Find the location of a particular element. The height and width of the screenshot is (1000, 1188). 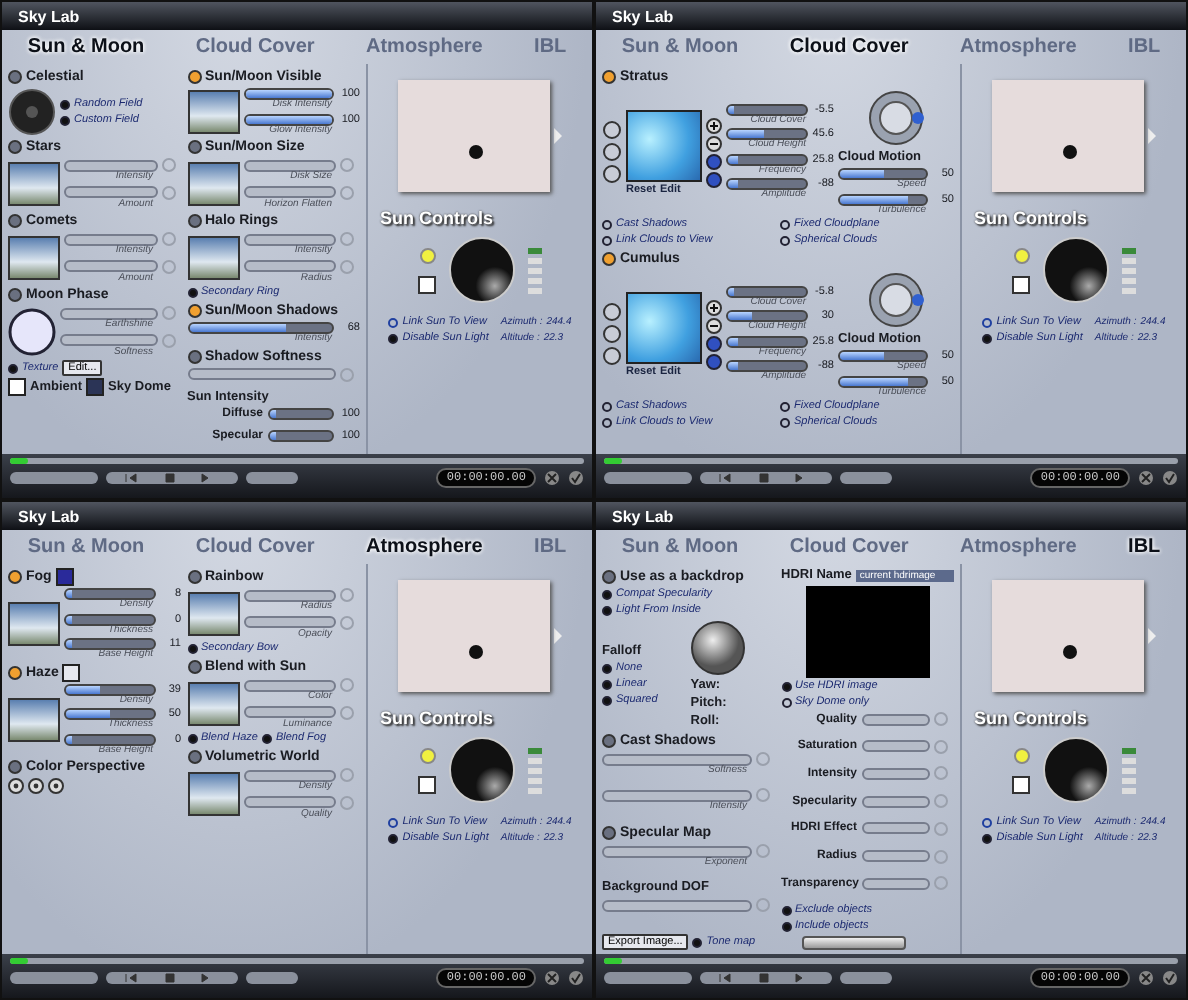

dropdown-menu is located at coordinates (853, 943).